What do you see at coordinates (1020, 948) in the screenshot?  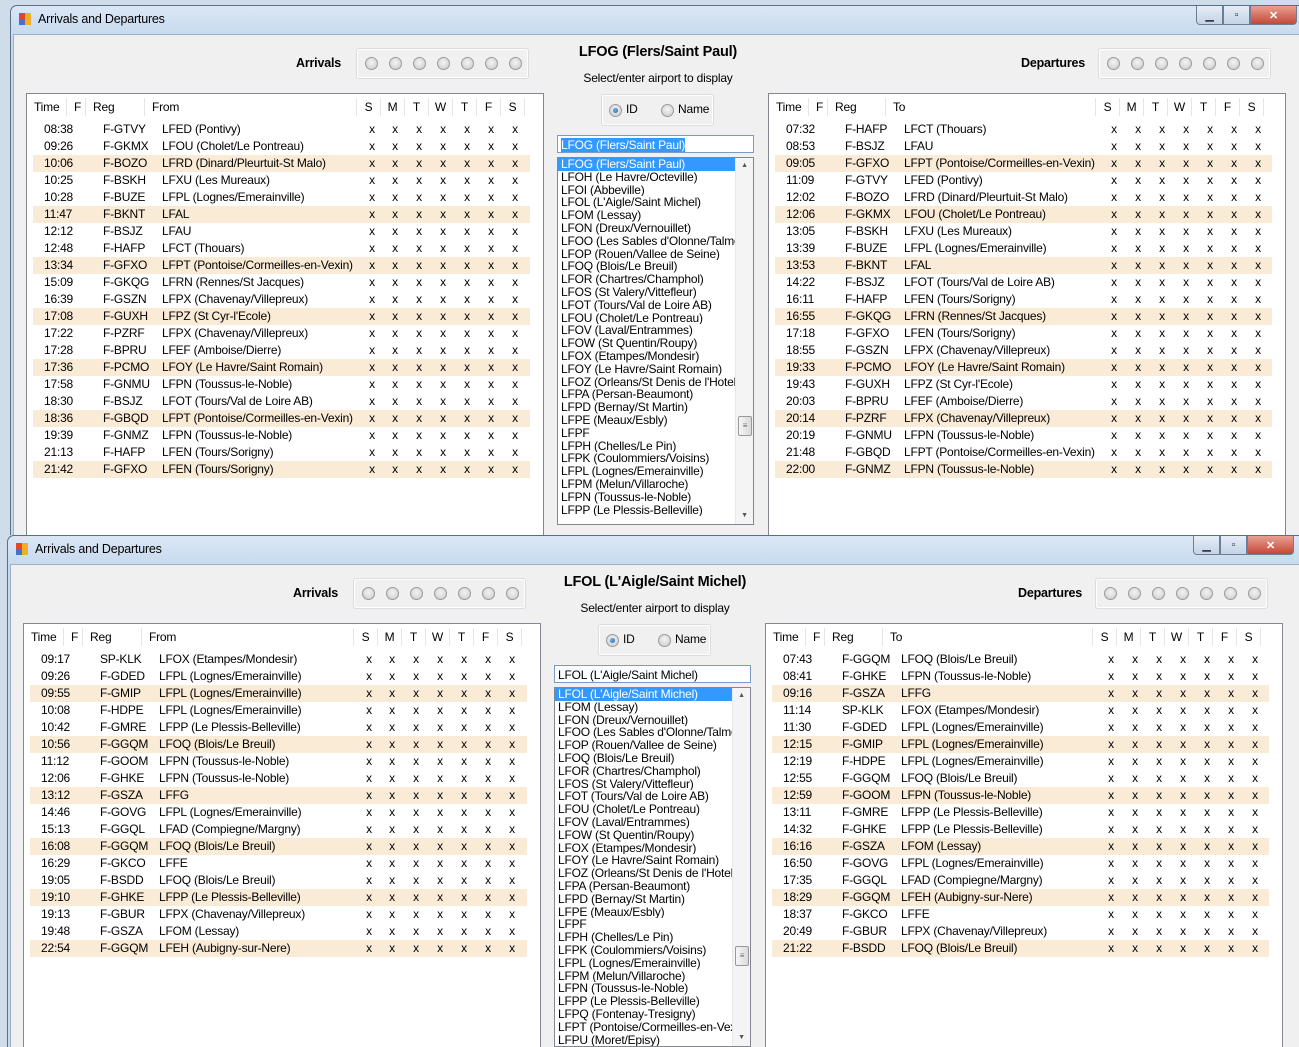 I see `departures-table-row: 21:22 F-BSDD LFOQ (Blois/Le Breuil) x x x x x x x` at bounding box center [1020, 948].